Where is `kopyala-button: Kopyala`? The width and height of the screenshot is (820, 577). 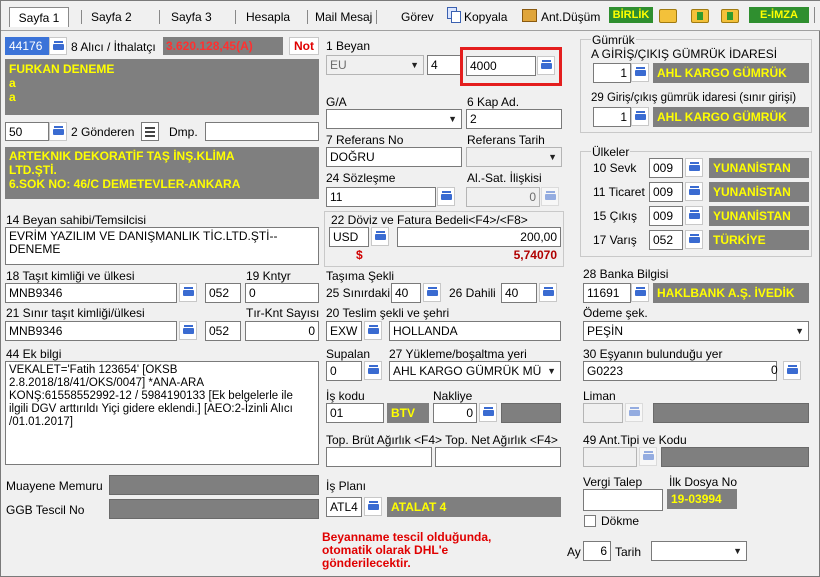 kopyala-button: Kopyala is located at coordinates (485, 17).